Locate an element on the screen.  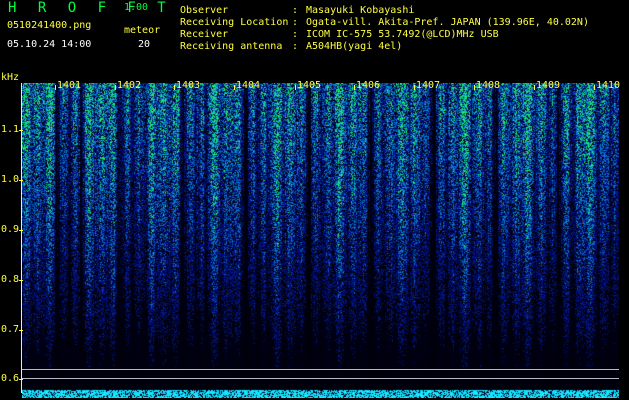
x-tick-label: 1406 is located at coordinates (368, 85).